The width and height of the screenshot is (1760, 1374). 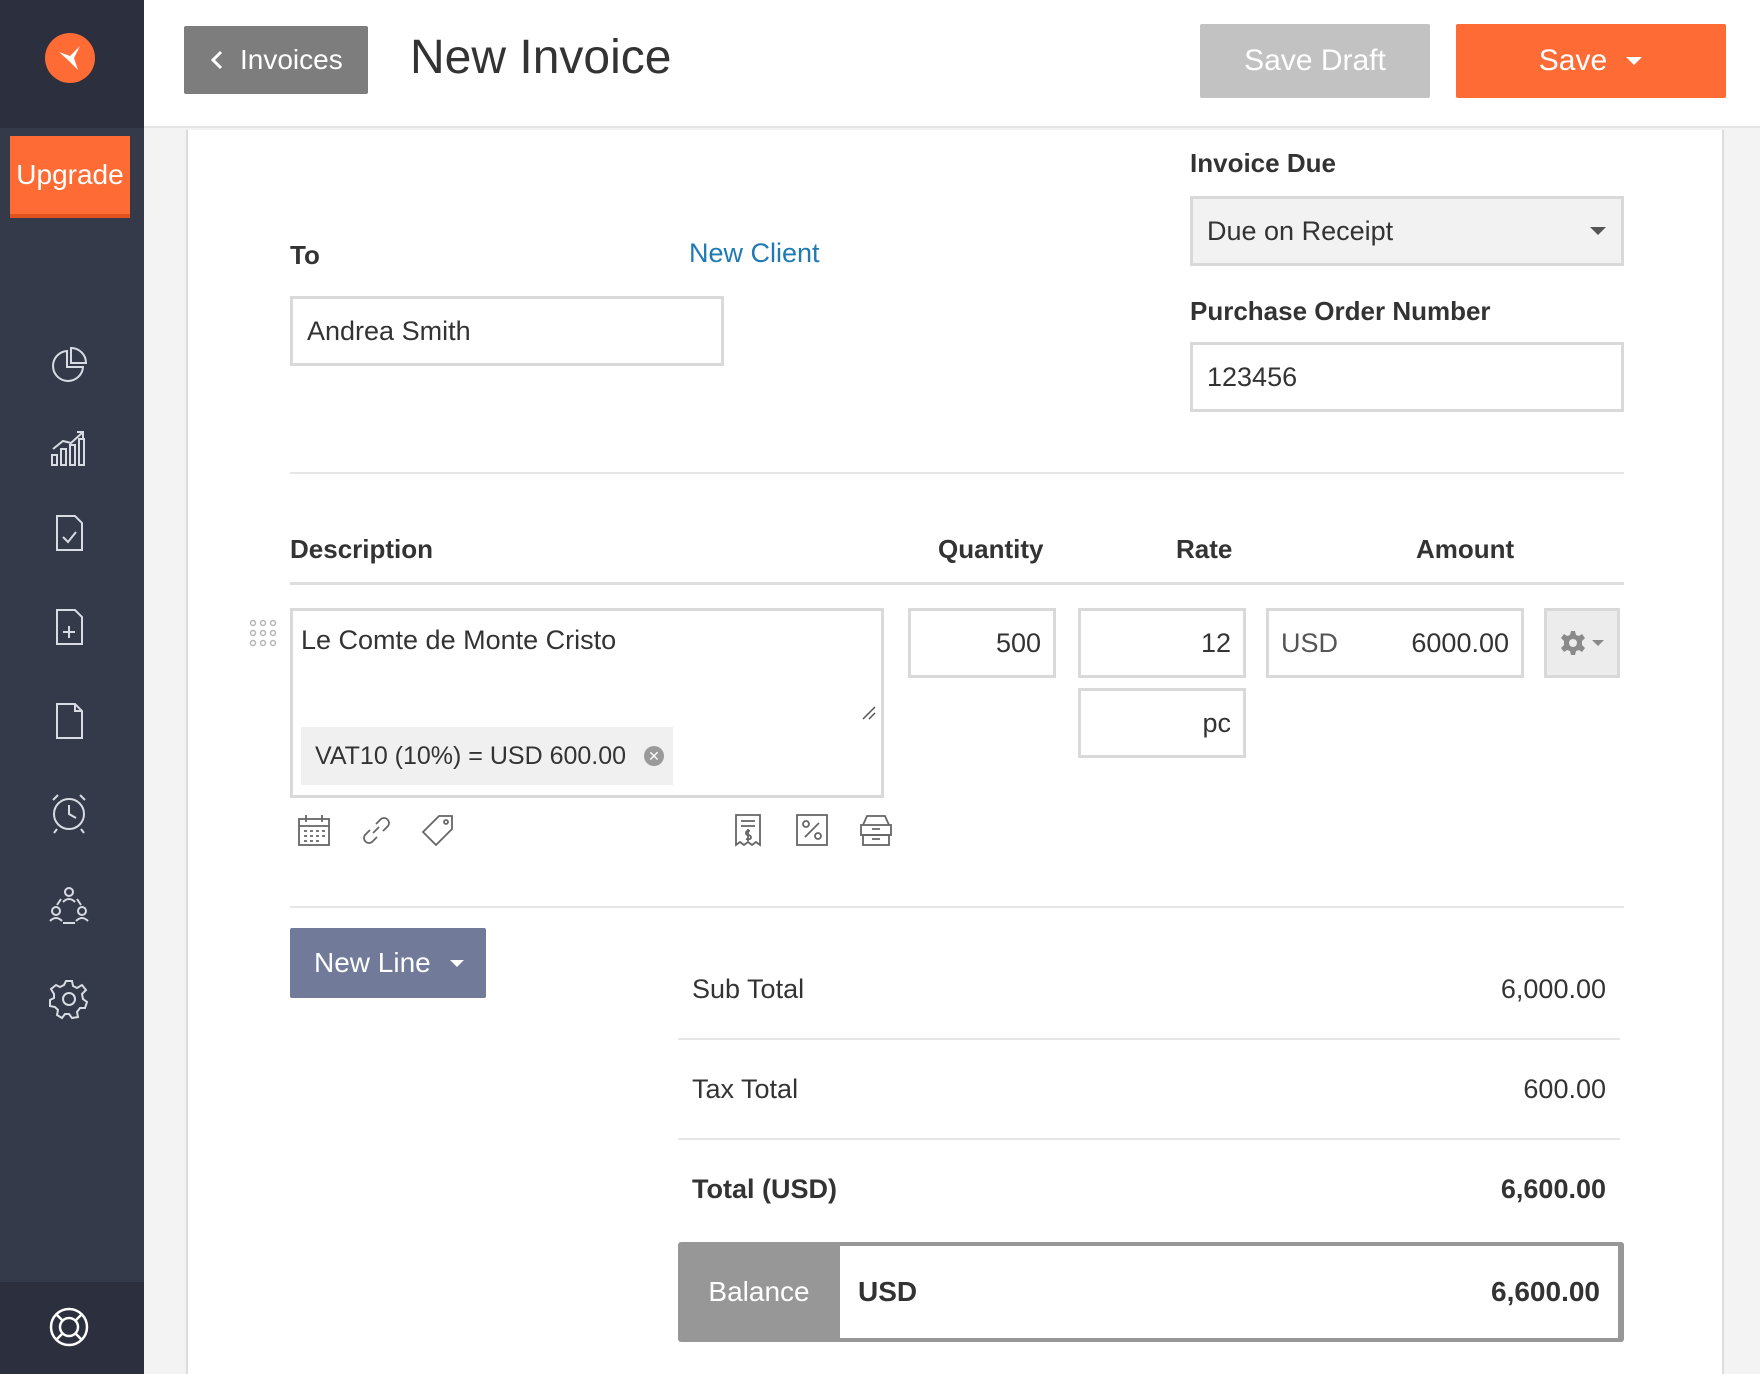 What do you see at coordinates (812, 830) in the screenshot?
I see `discount-percent-icon` at bounding box center [812, 830].